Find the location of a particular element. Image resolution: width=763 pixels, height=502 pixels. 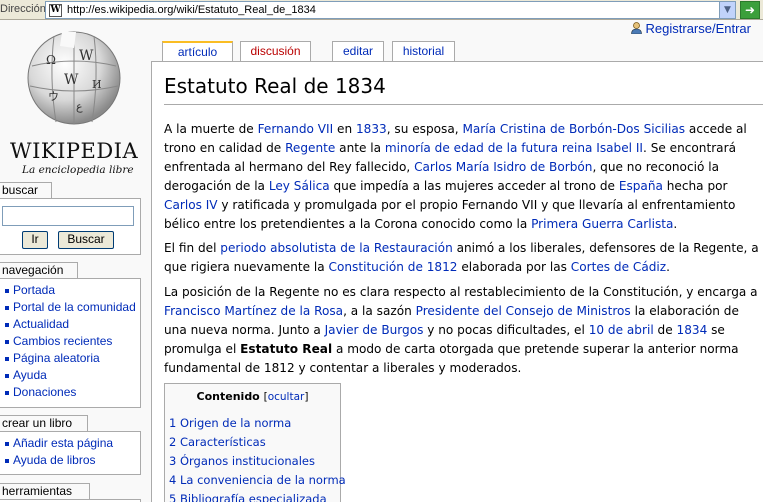

tab-discussion-label: discusión is located at coordinates (275, 51).